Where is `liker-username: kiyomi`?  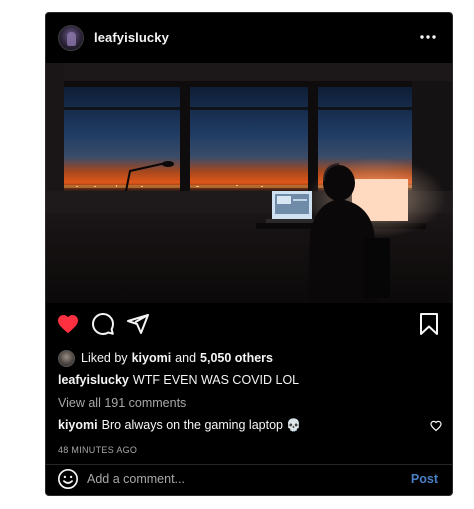
liker-username: kiyomi is located at coordinates (152, 358).